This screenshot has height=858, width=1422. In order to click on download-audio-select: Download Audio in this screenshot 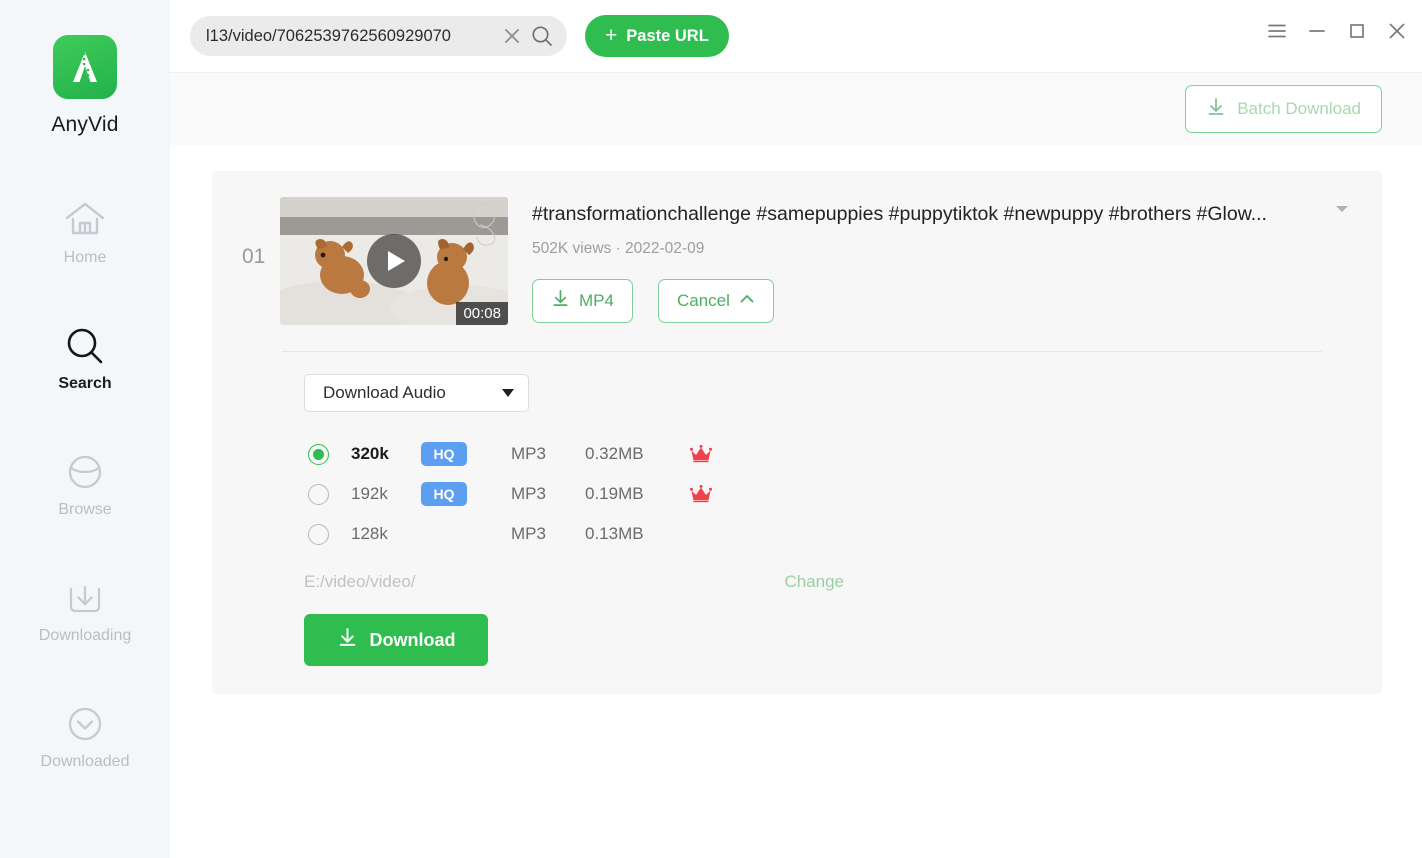, I will do `click(416, 393)`.